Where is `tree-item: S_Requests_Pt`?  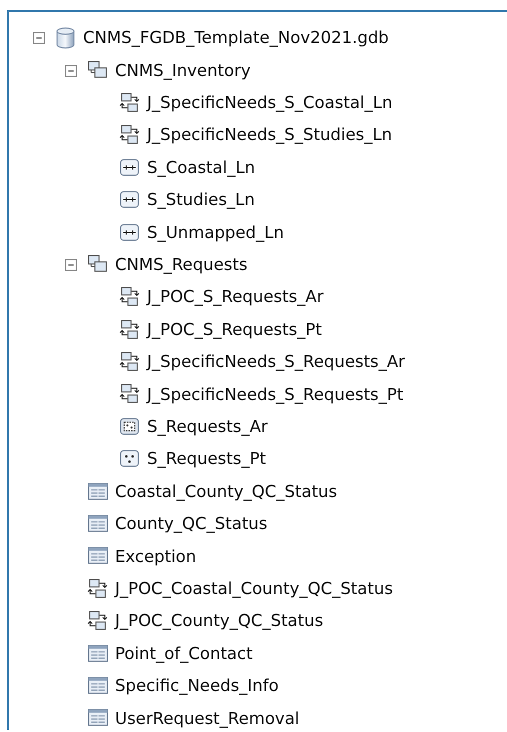
tree-item: S_Requests_Pt is located at coordinates (206, 459).